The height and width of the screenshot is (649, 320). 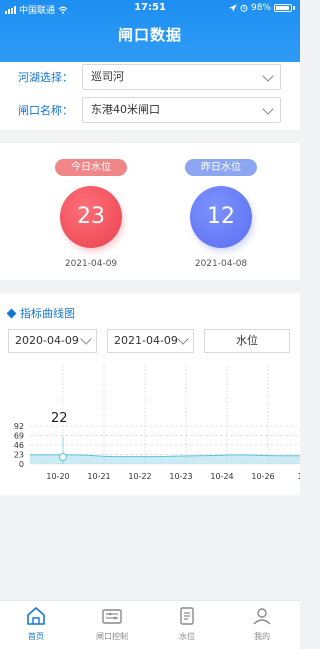 I want to click on chart-section-heading: 指标曲线图, so click(x=40, y=313).